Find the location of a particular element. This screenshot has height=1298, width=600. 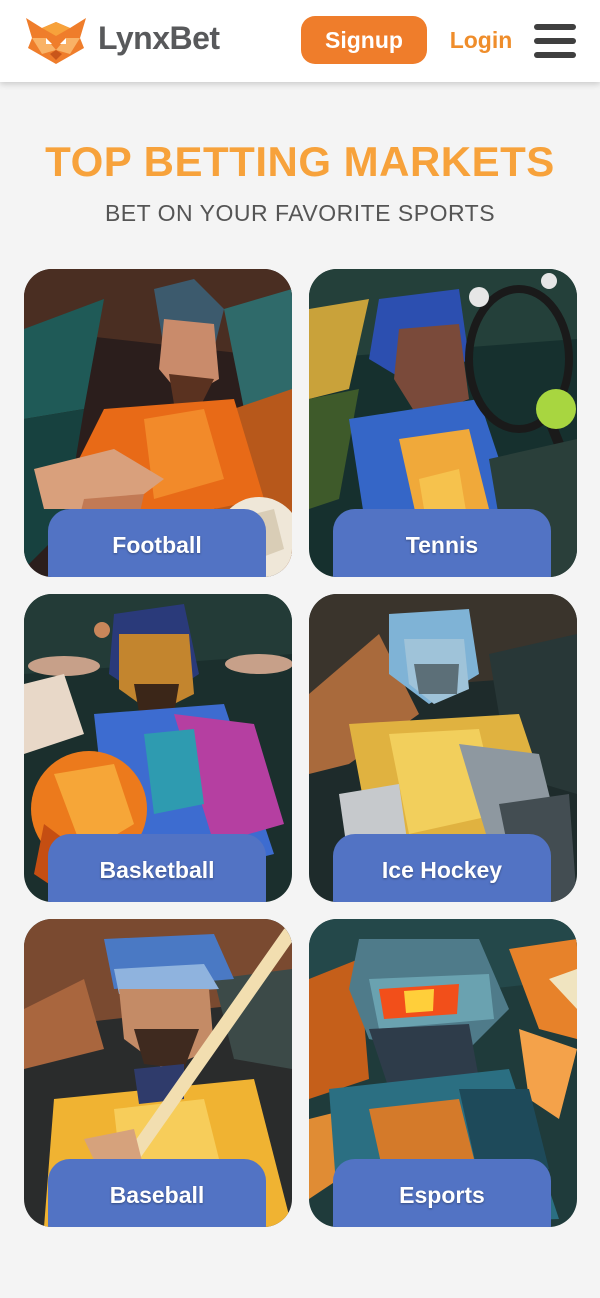

market-card-ice-hockey: Ice Hockey is located at coordinates (443, 748).